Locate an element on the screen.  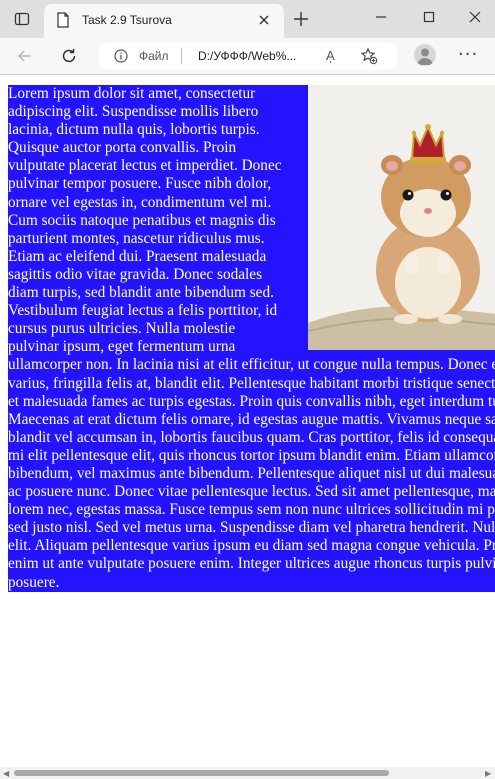
tab-title: Task 2.9 Tsurova is located at coordinates (127, 20).